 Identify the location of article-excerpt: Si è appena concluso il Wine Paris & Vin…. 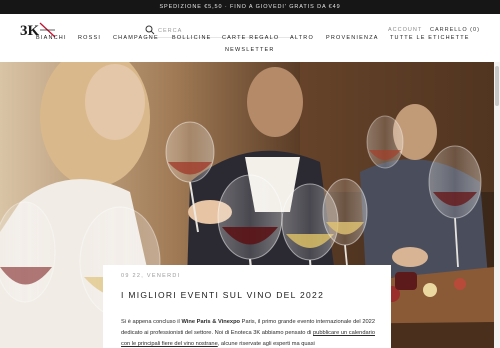
(248, 332).